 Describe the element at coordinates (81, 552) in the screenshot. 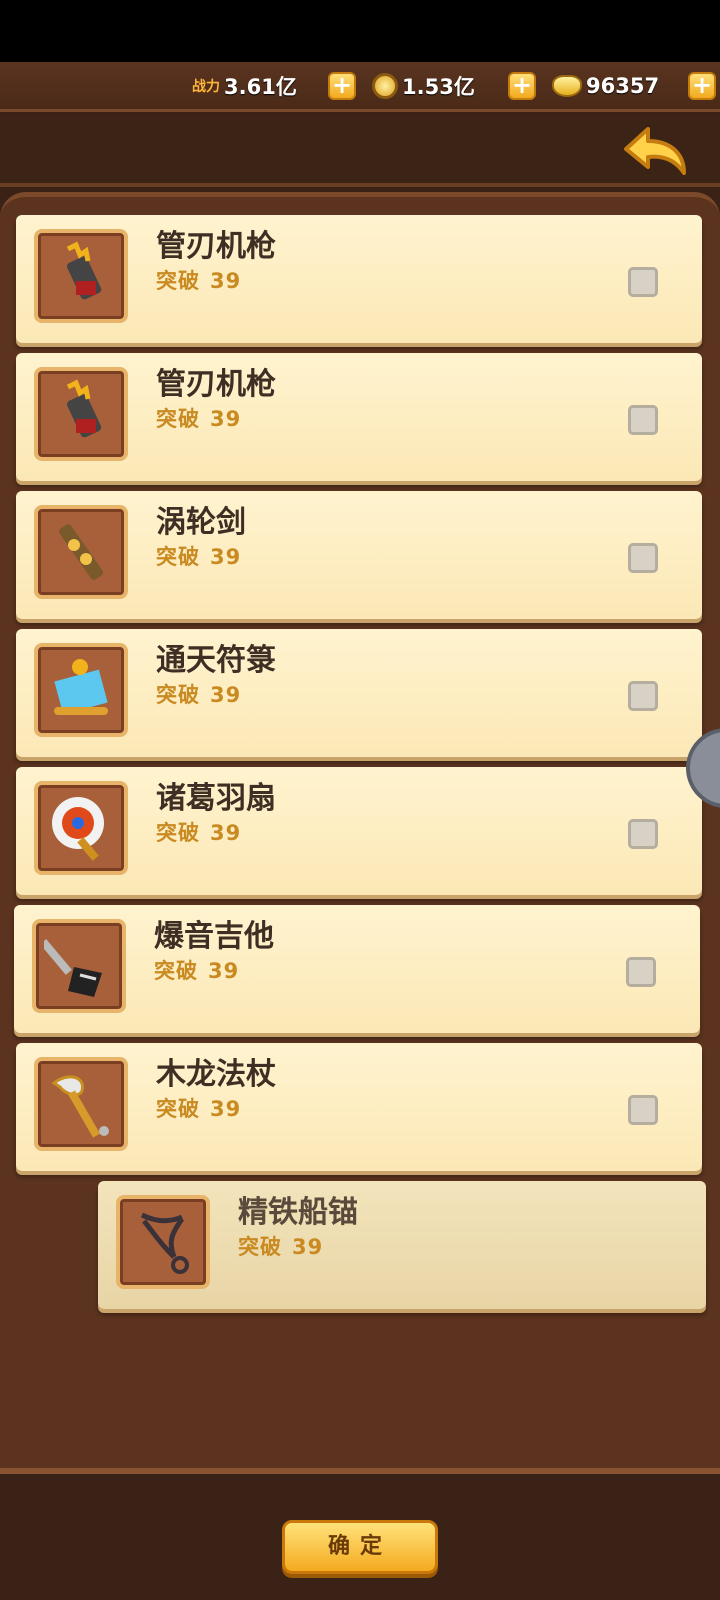

I see `turbine-sword-icon` at that location.